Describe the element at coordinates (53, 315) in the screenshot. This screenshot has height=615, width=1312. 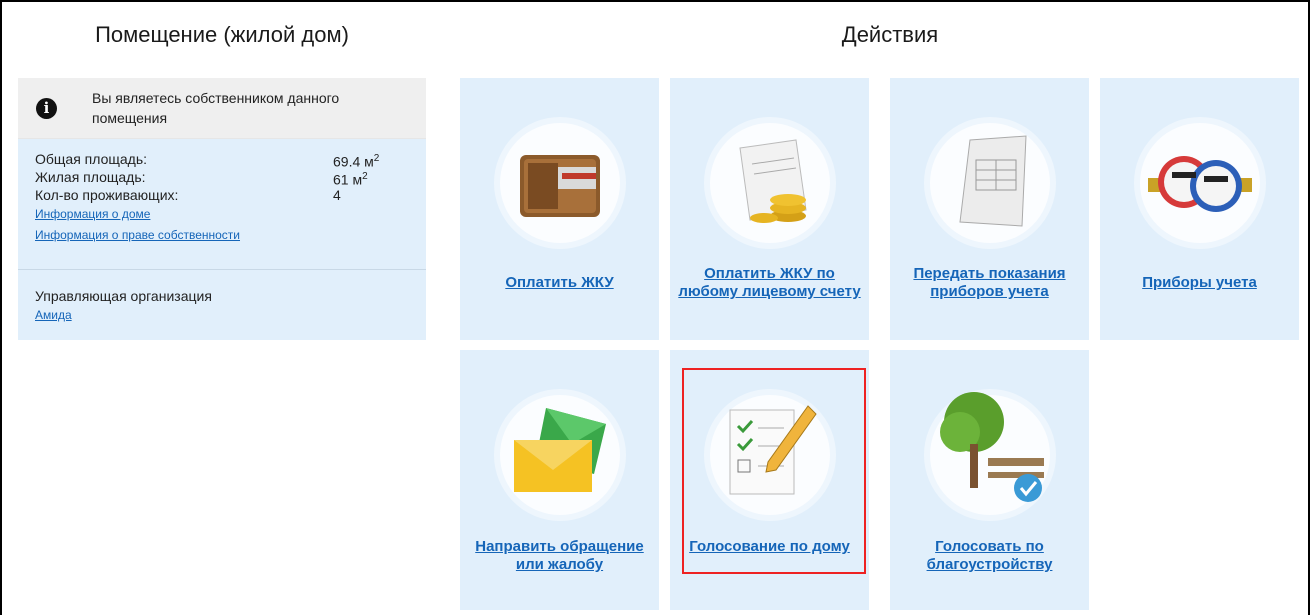
I see `management-org-link: Амида` at that location.